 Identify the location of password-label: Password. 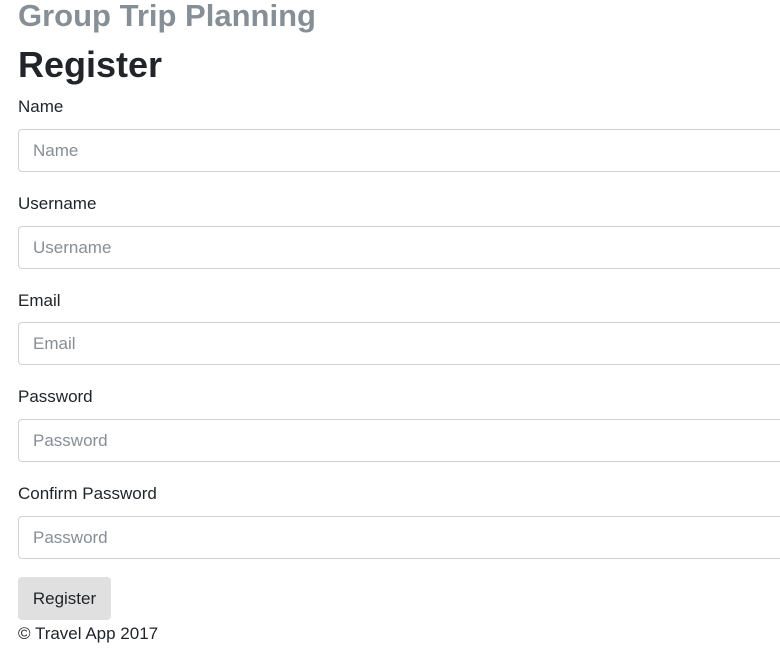
(55, 396).